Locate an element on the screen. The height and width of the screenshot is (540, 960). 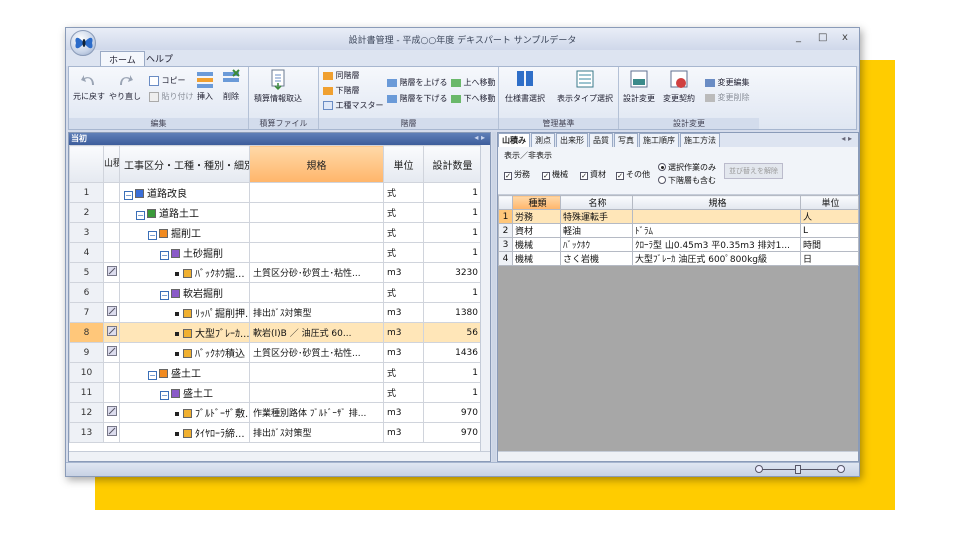
col-name: 名称 is located at coordinates (596, 202).